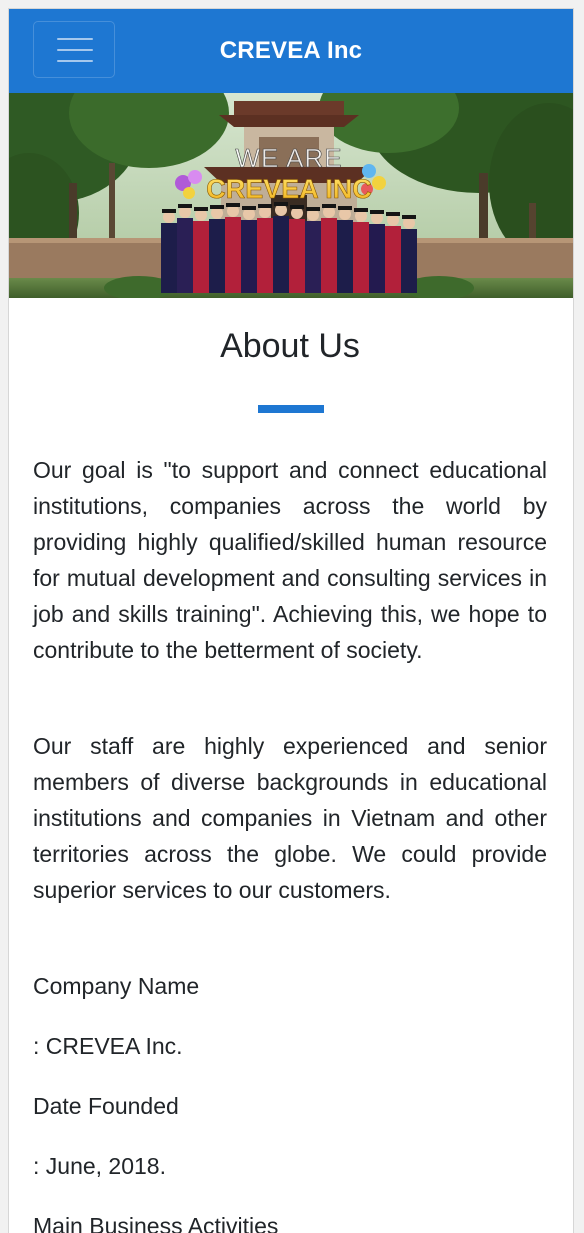 This screenshot has width=584, height=1233. What do you see at coordinates (106, 1106) in the screenshot?
I see `date-founded-label: Date Founded` at bounding box center [106, 1106].